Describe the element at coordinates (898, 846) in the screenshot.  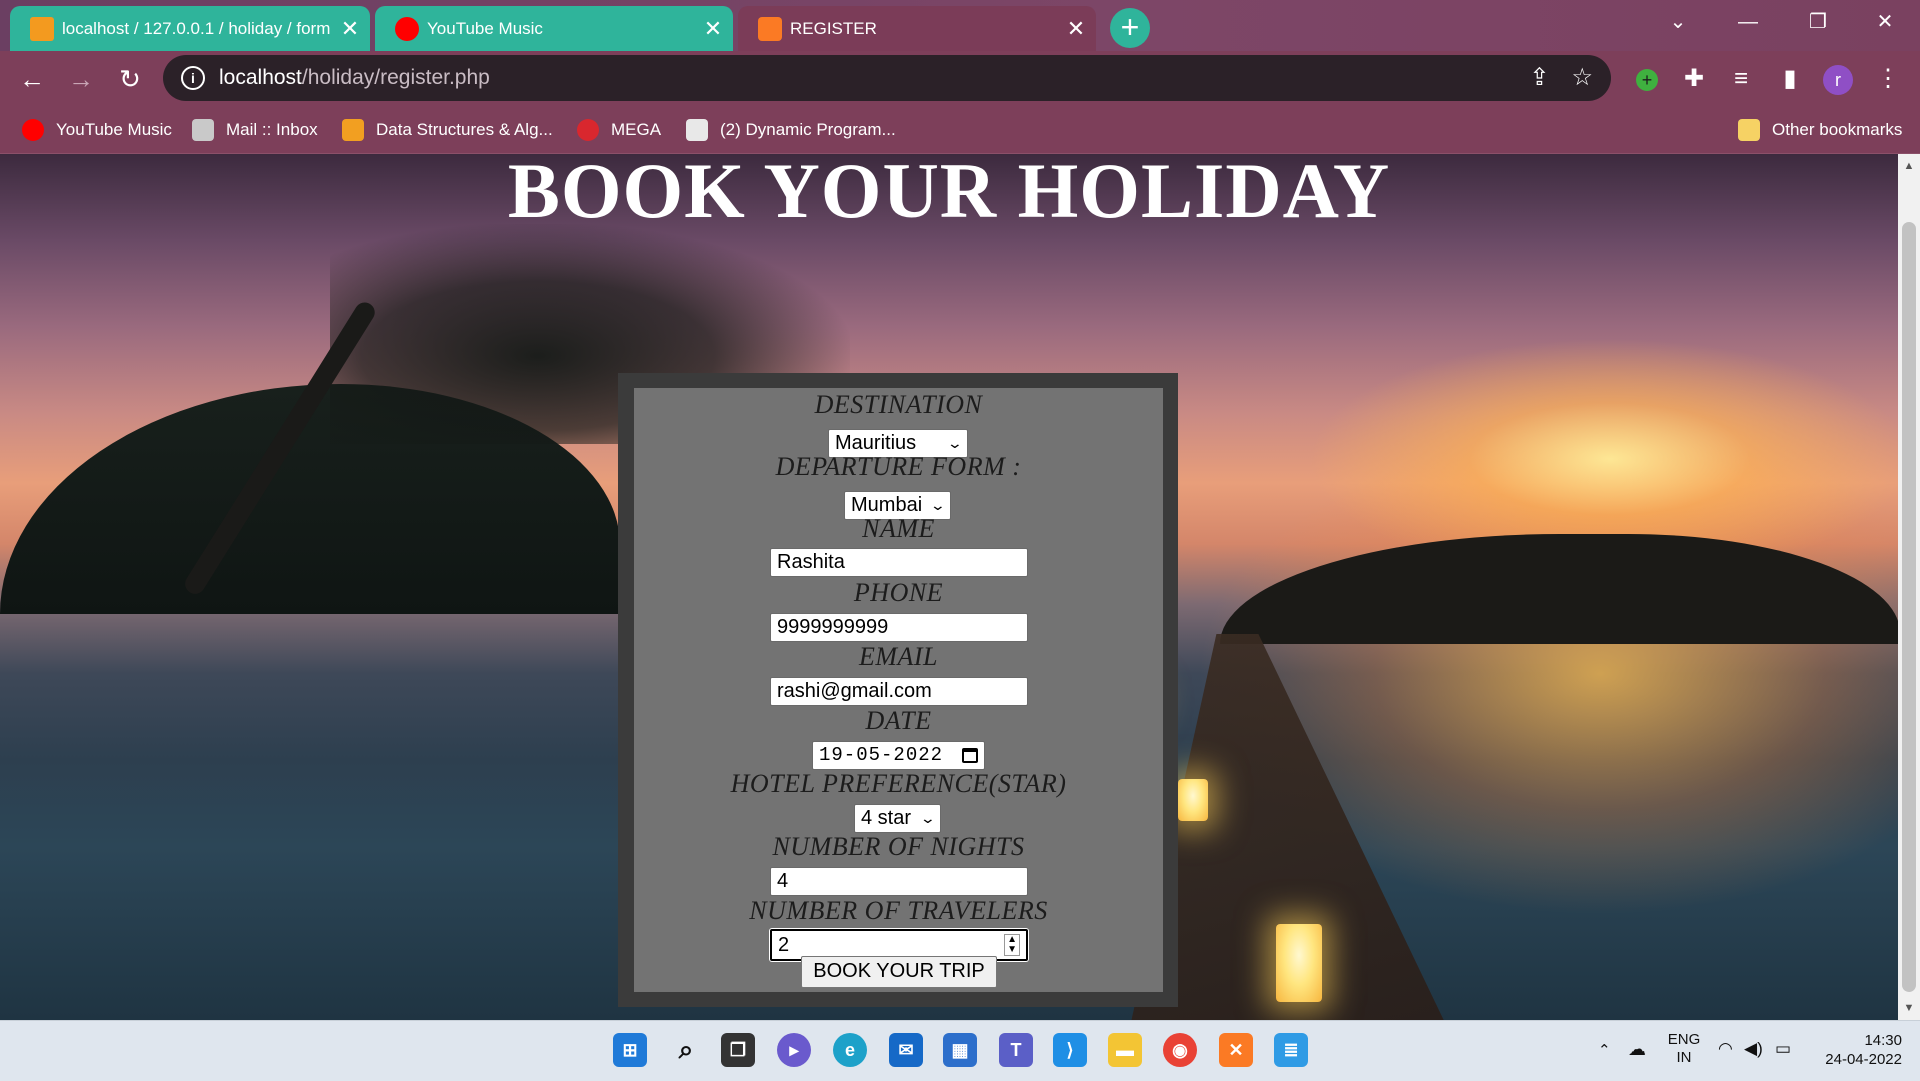
I see `nights-label: NUMBER OF NIGHTS` at that location.